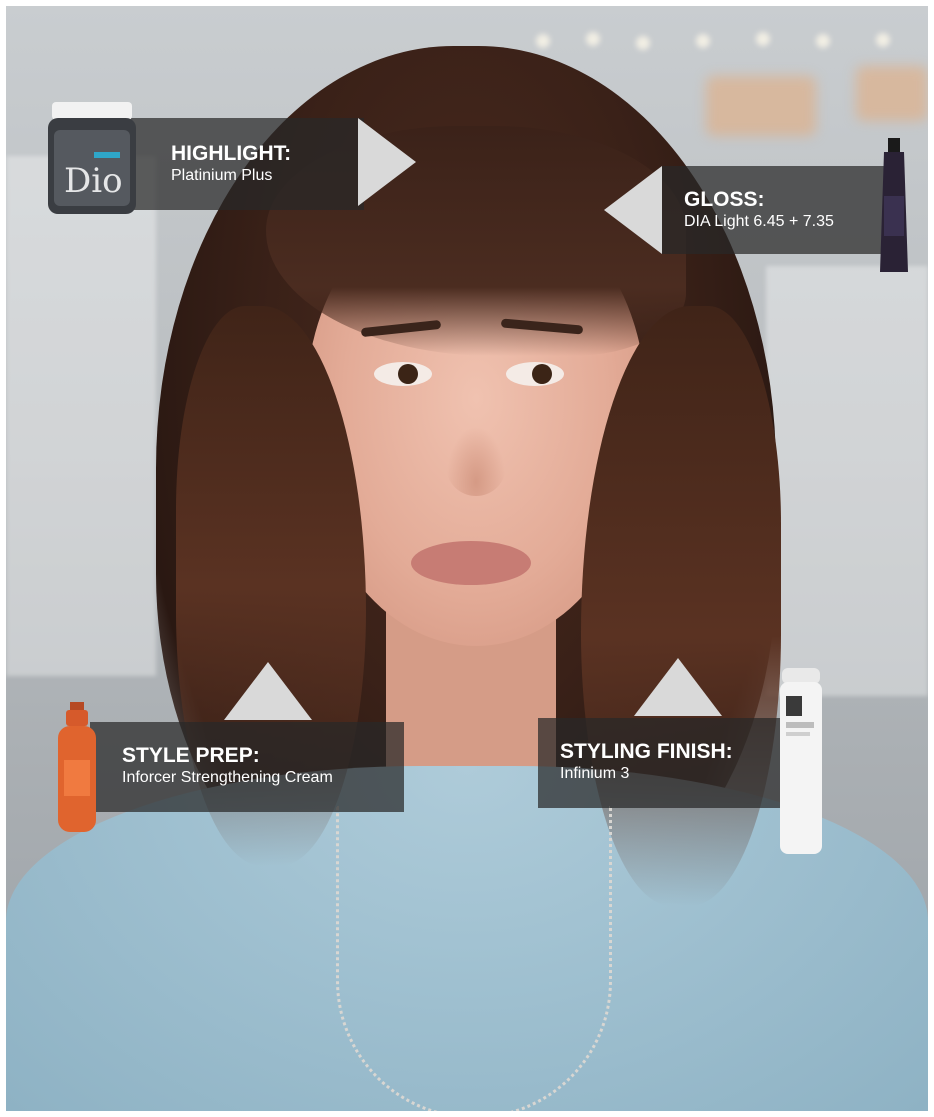 Image resolution: width=934 pixels, height=1117 pixels. Describe the element at coordinates (268, 691) in the screenshot. I see `style-prep-arrow` at that location.